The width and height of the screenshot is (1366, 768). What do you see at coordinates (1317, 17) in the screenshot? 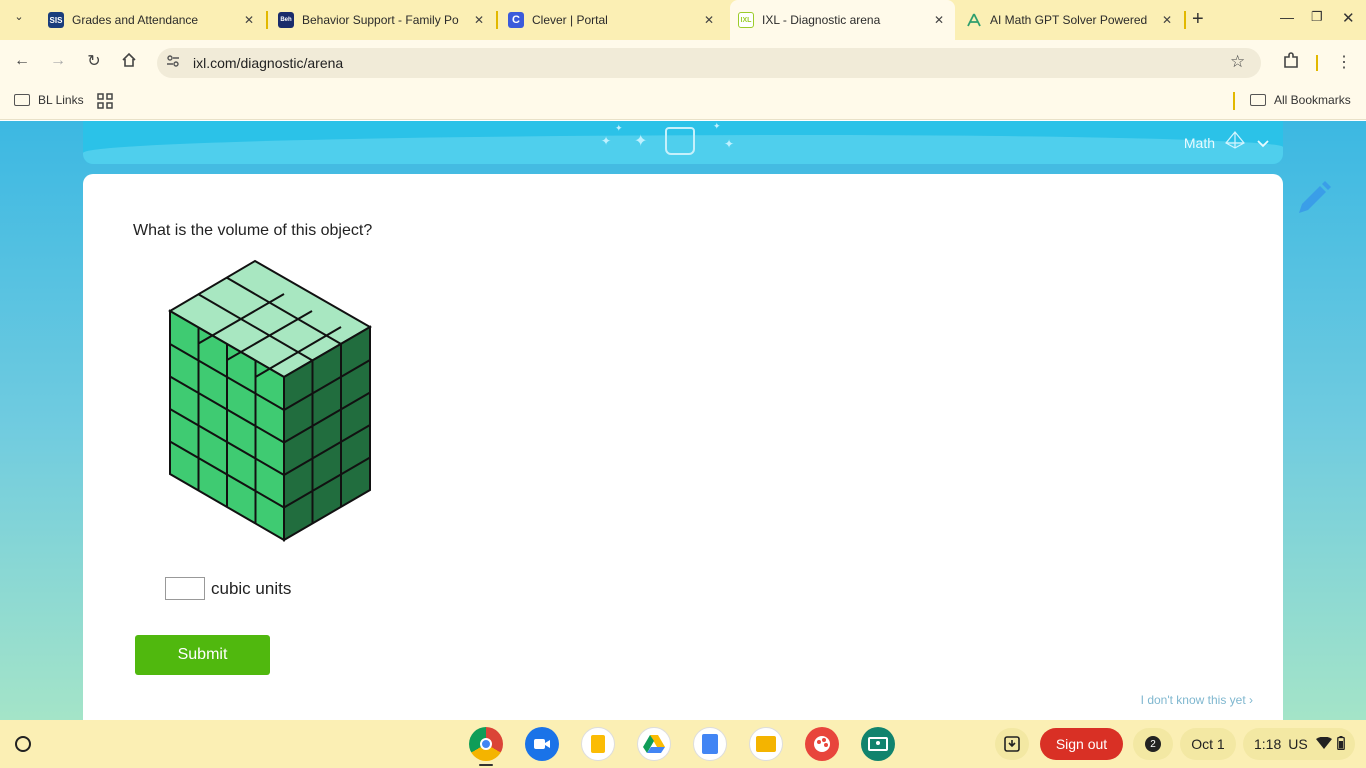
I see `maximize-icon: ❐` at bounding box center [1317, 17].